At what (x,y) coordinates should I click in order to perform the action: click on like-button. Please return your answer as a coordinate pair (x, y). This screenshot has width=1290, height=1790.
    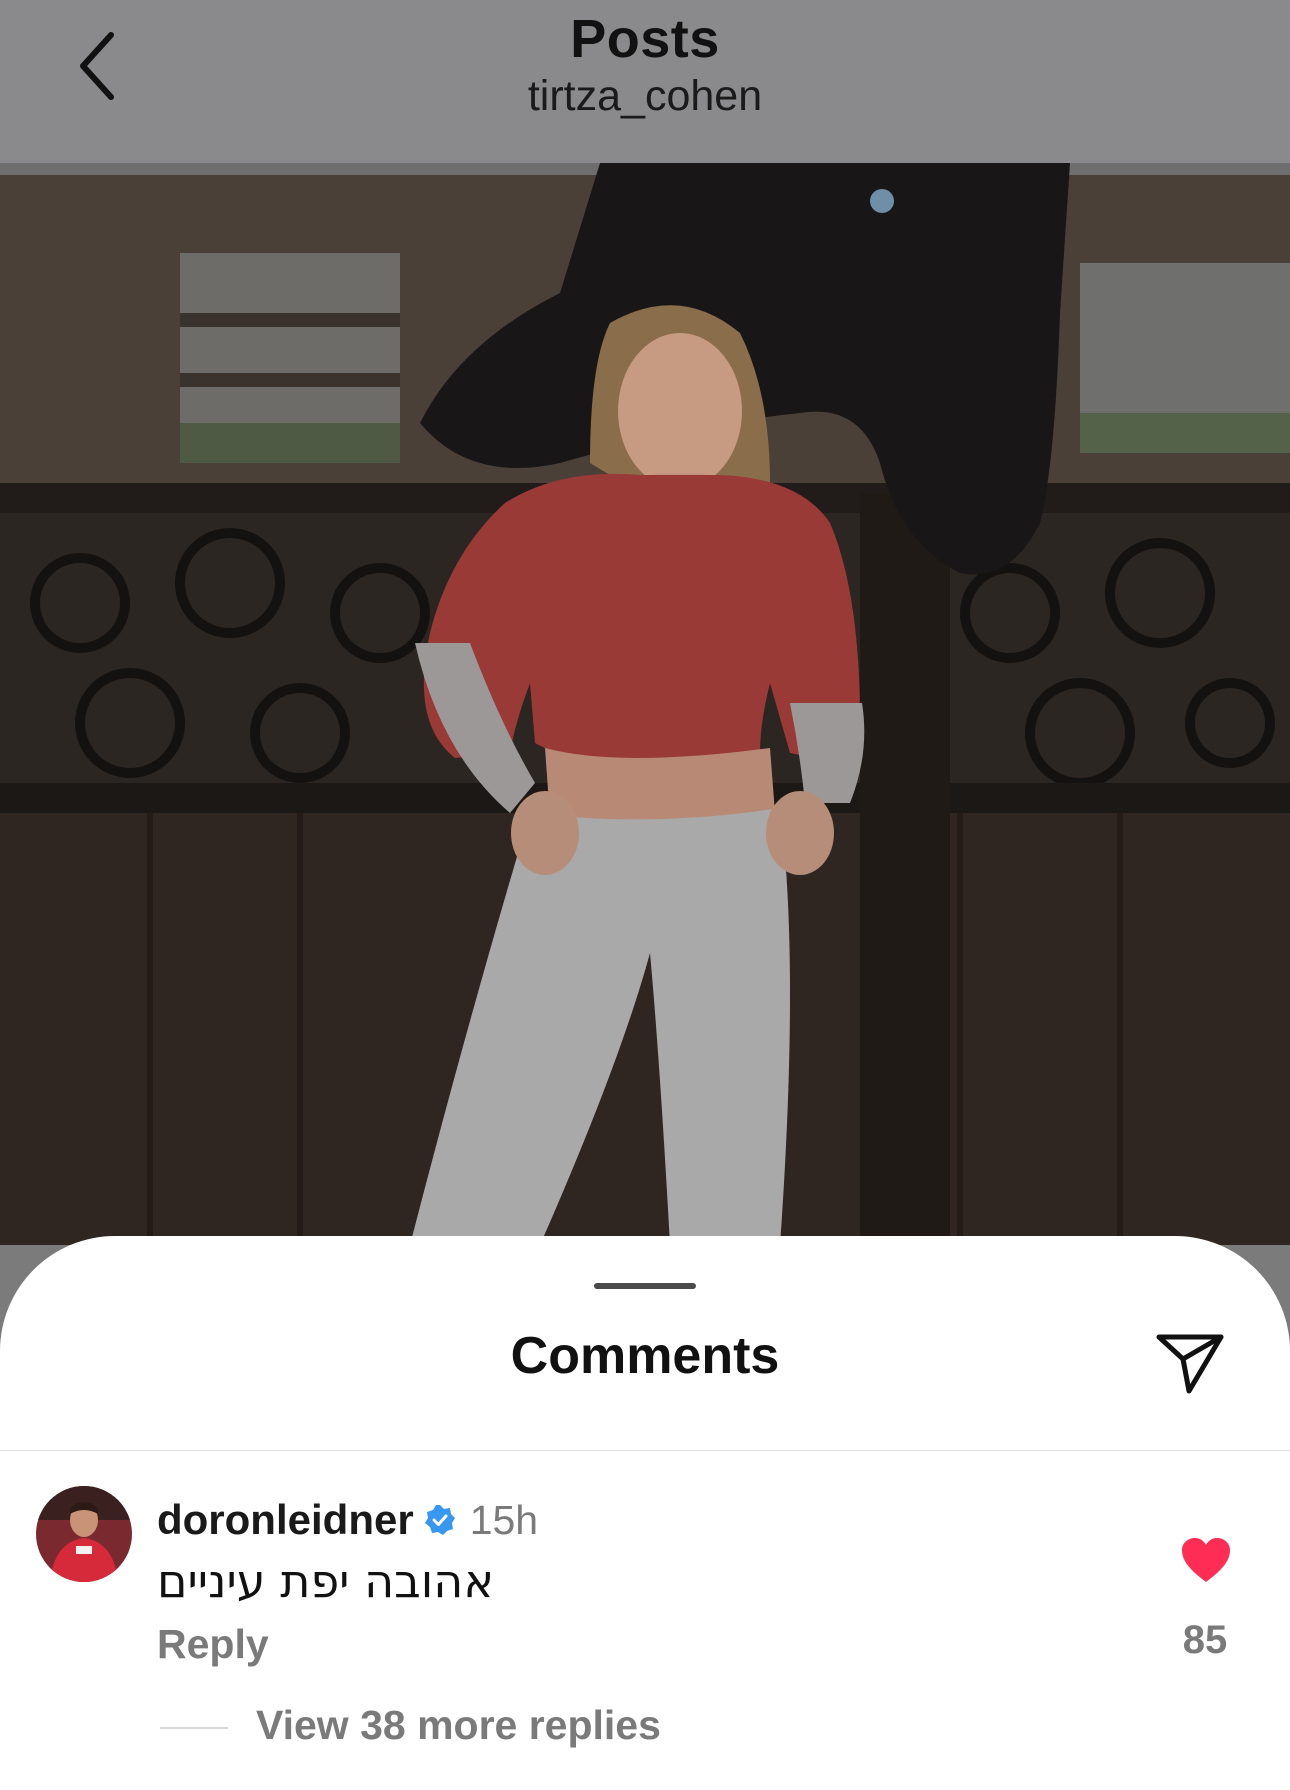
    Looking at the image, I should click on (1206, 1560).